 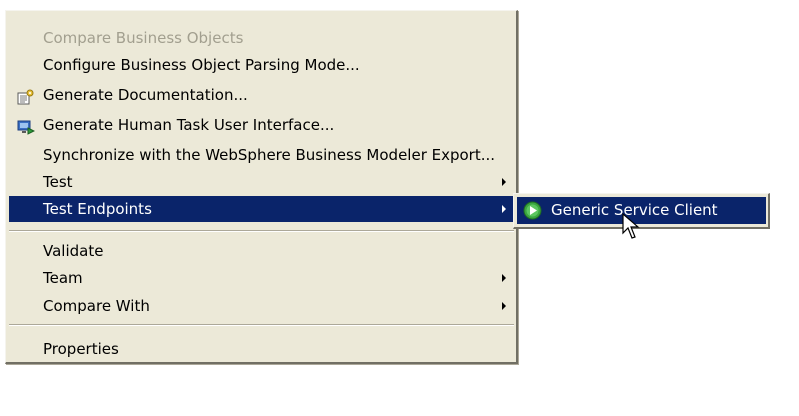 What do you see at coordinates (261, 182) in the screenshot?
I see `menu-item-test: Test` at bounding box center [261, 182].